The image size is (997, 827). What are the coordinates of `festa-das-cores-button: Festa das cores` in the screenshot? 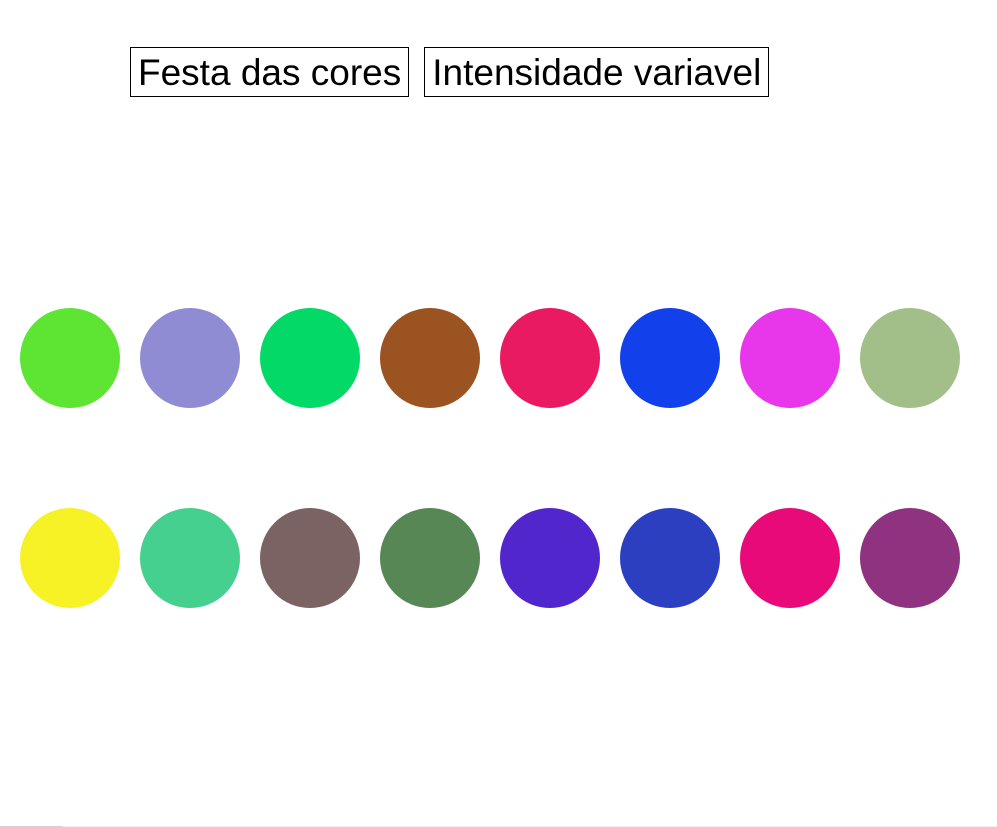 It's located at (270, 72).